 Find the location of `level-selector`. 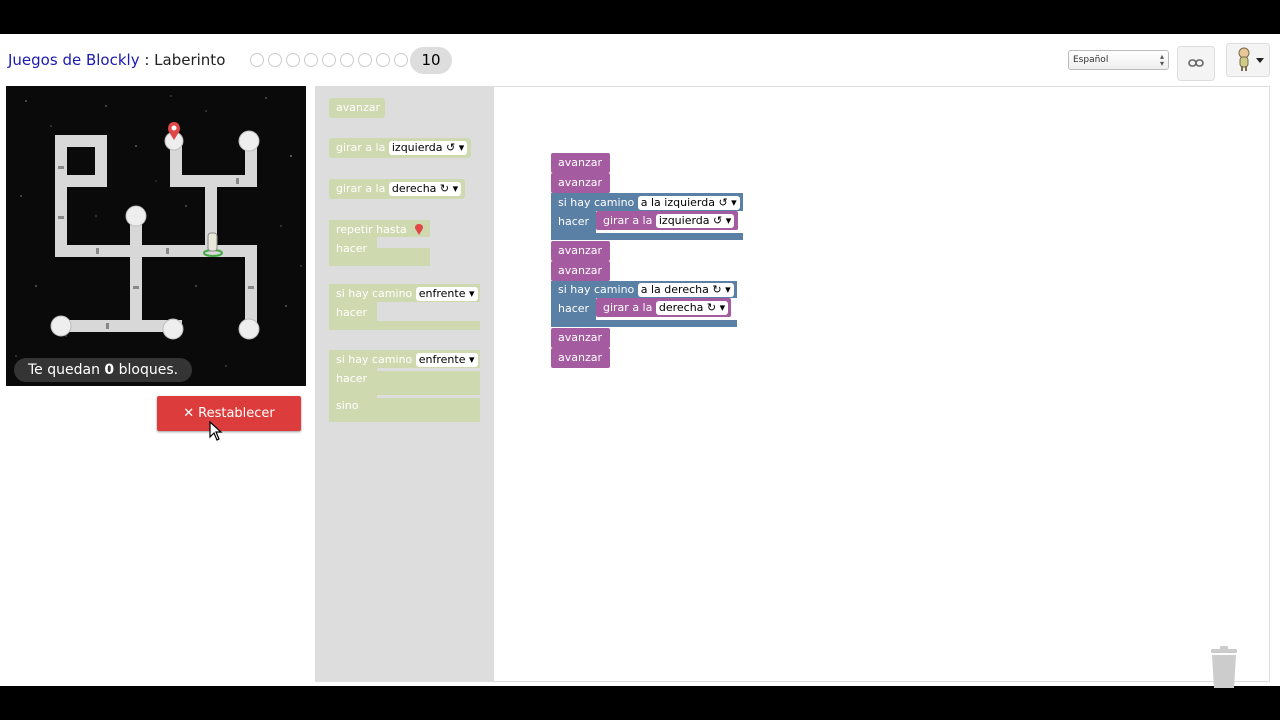

level-selector is located at coordinates (329, 60).